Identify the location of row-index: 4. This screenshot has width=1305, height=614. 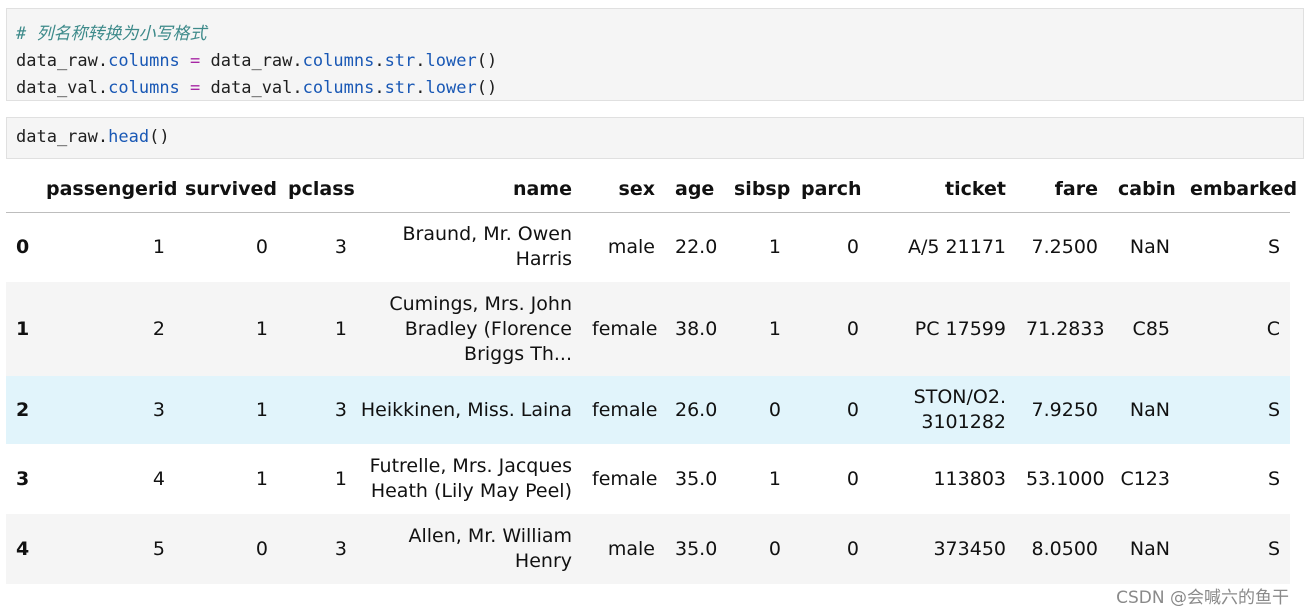
(23, 549).